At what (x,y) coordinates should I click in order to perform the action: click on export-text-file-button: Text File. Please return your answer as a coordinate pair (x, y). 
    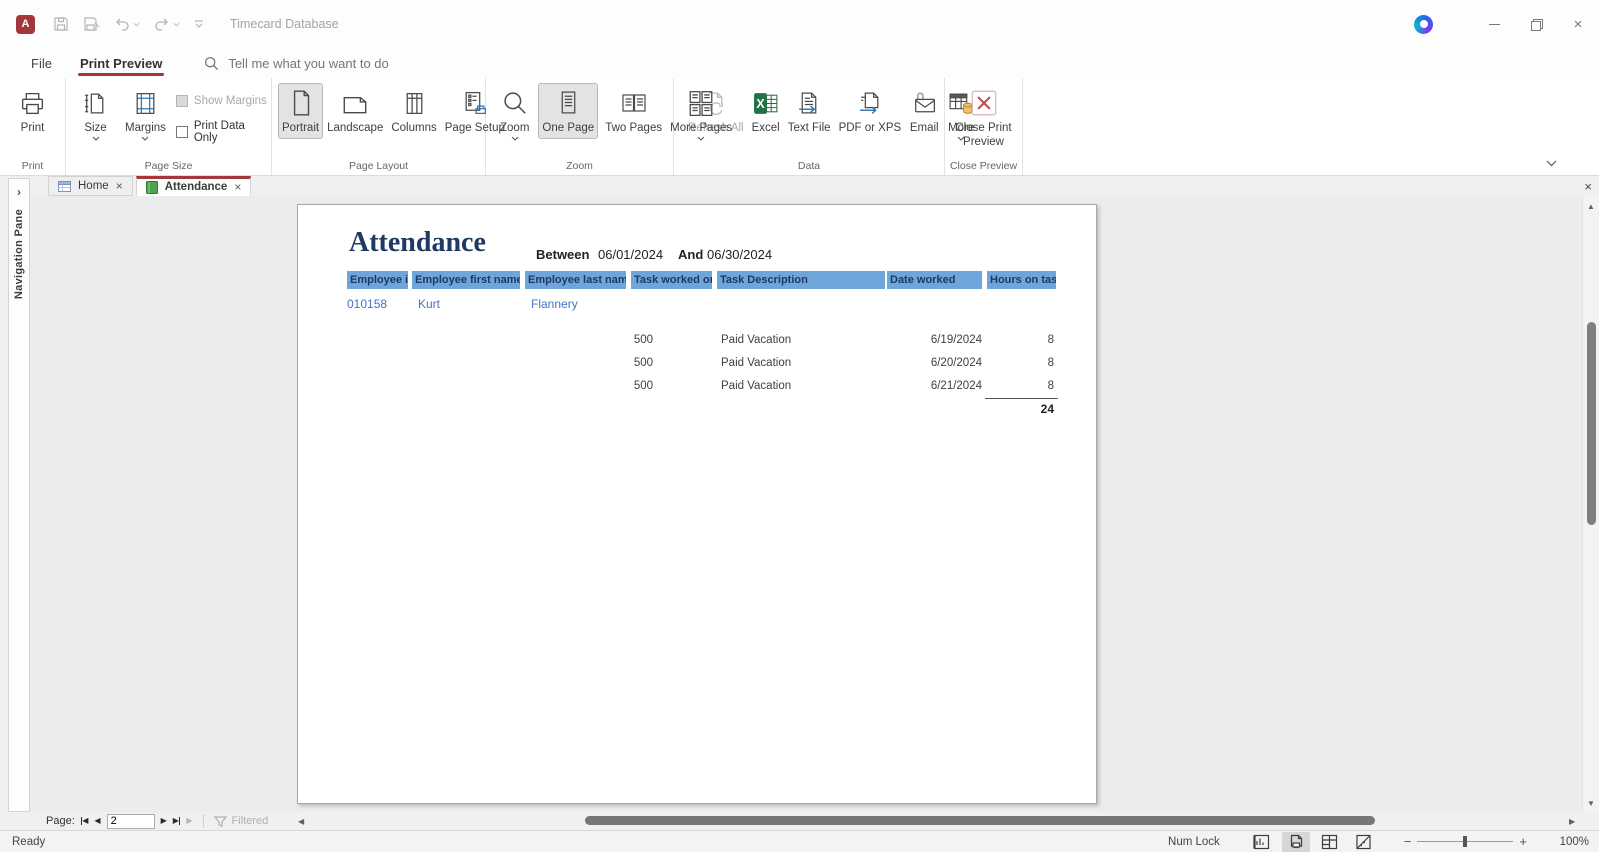
    Looking at the image, I should click on (809, 111).